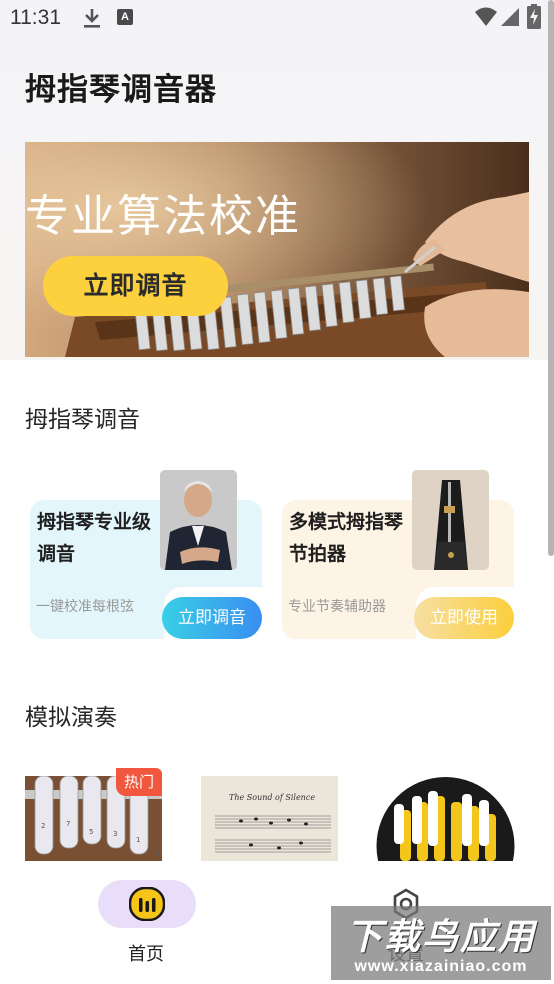  What do you see at coordinates (121, 90) in the screenshot?
I see `page-title: 拇指琴调音器` at bounding box center [121, 90].